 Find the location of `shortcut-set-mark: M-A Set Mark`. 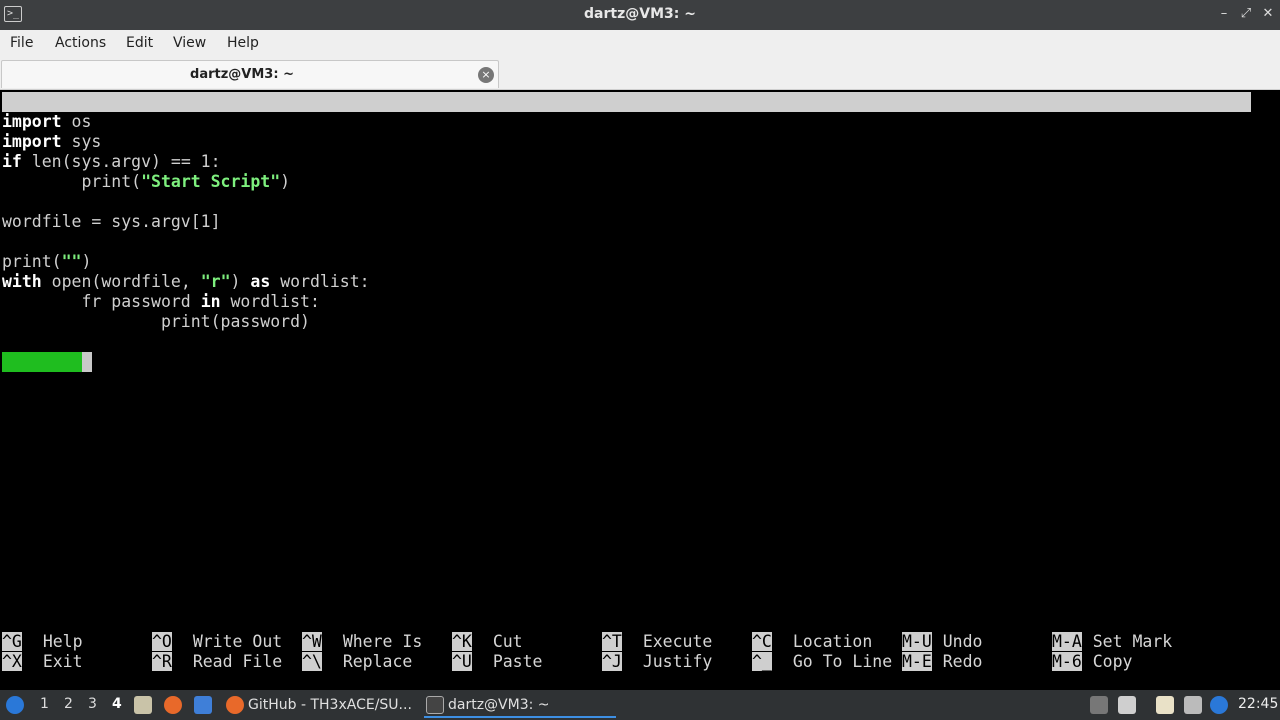

shortcut-set-mark: M-A Set Mark is located at coordinates (1112, 642).